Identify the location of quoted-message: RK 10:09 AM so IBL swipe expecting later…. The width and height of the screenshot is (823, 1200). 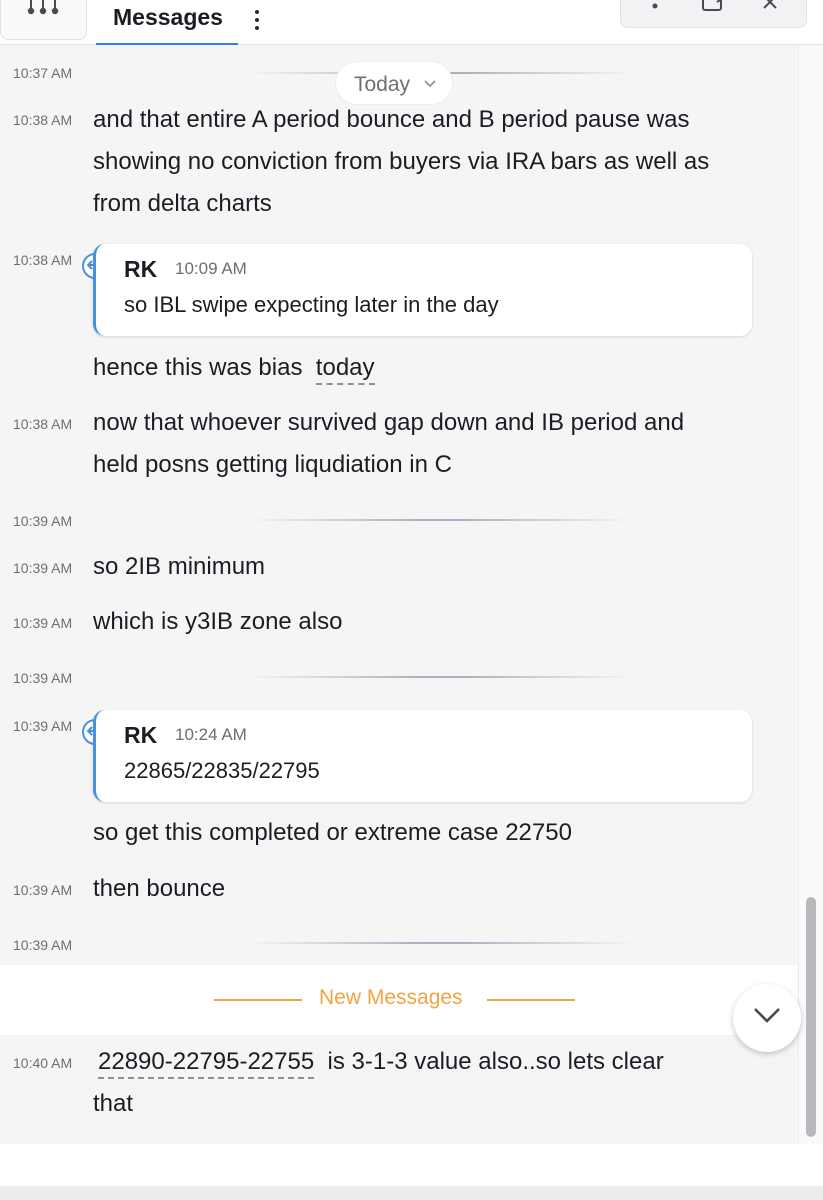
(422, 290).